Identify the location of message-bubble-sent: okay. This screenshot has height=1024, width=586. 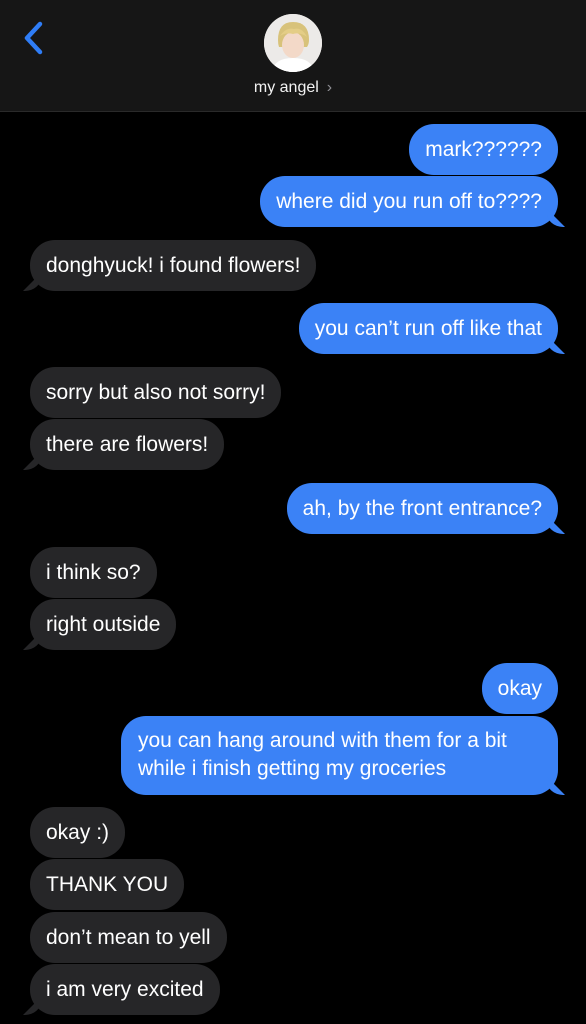
(519, 688).